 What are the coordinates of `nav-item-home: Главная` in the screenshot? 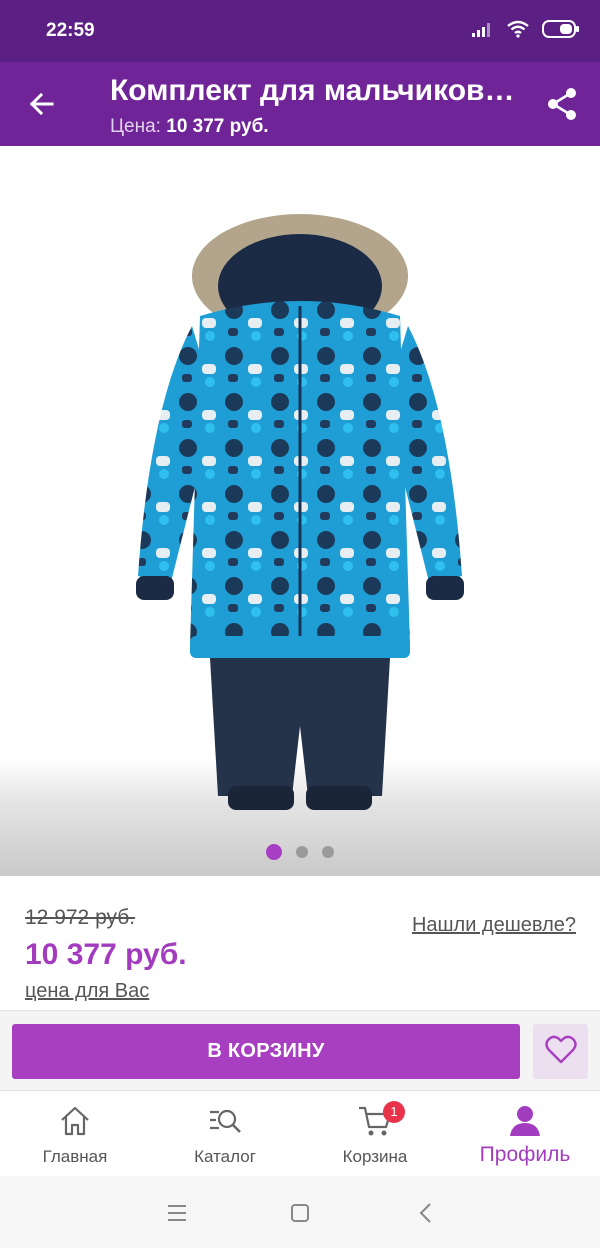 It's located at (75, 1134).